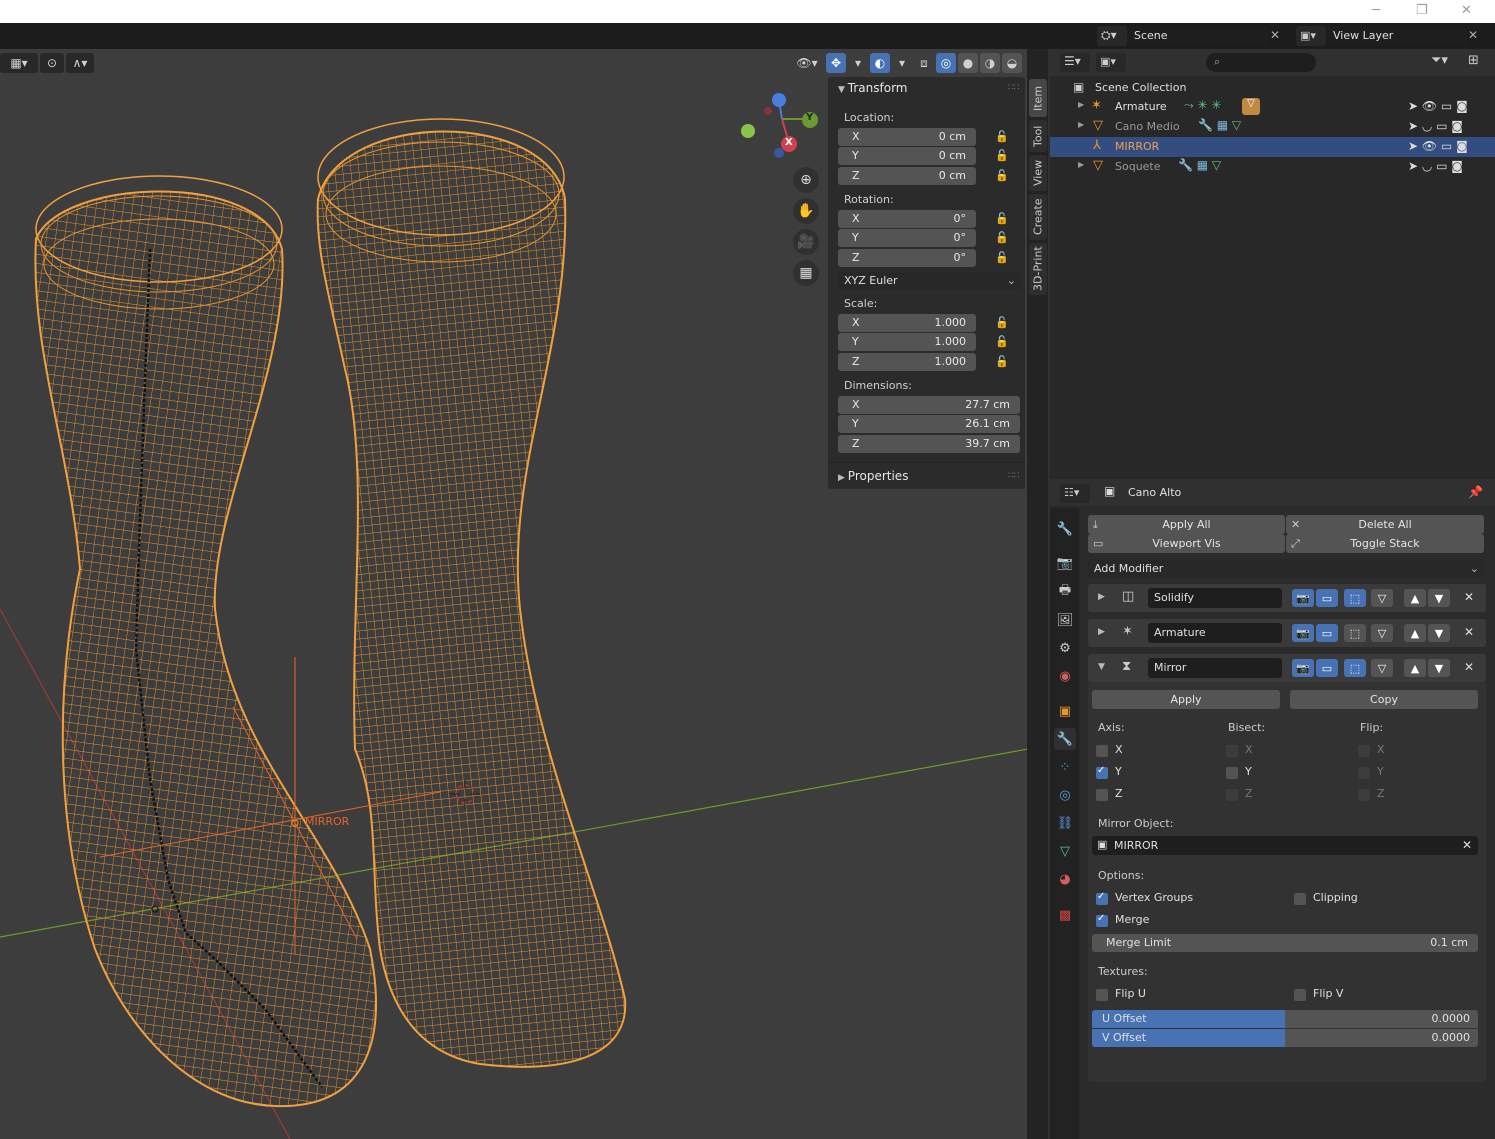 This screenshot has height=1139, width=1495. What do you see at coordinates (1075, 62) in the screenshot?
I see `editor-type-icon: ☰▾` at bounding box center [1075, 62].